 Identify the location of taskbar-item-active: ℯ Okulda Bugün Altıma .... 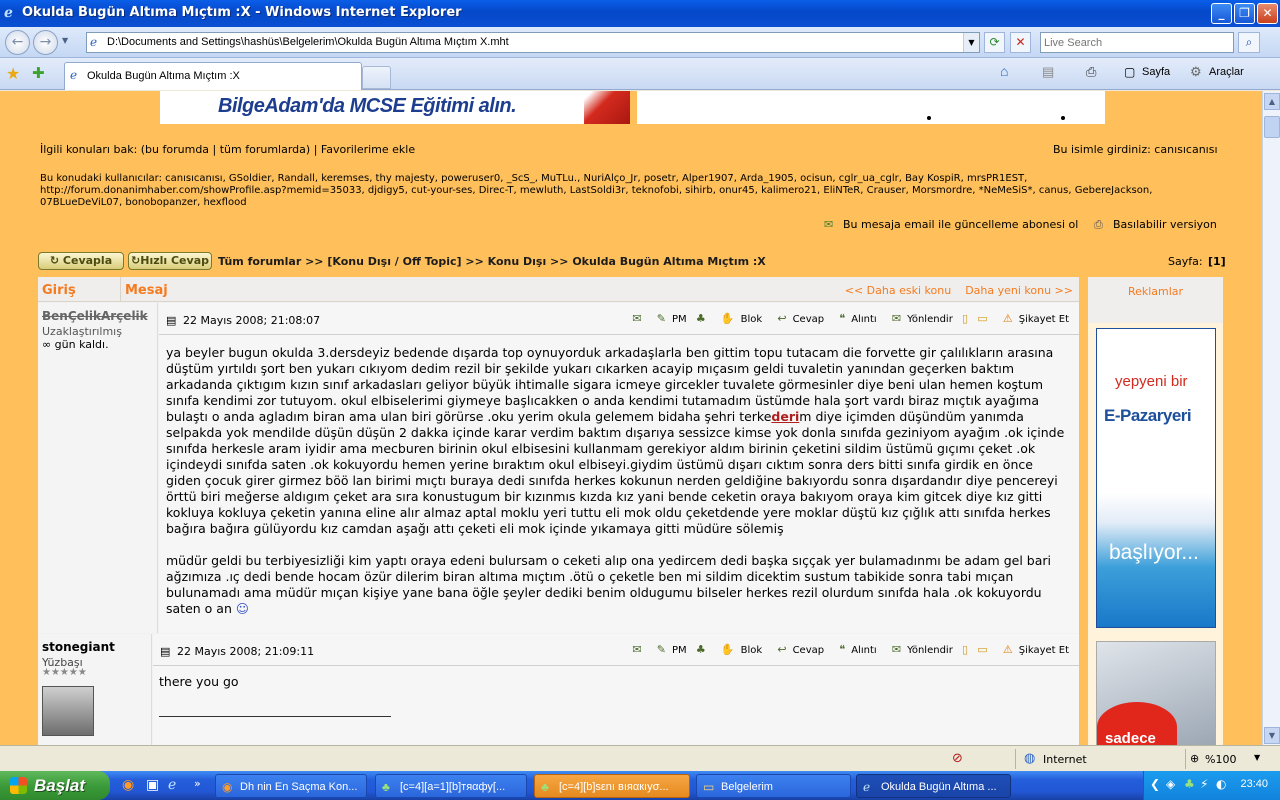
(933, 786).